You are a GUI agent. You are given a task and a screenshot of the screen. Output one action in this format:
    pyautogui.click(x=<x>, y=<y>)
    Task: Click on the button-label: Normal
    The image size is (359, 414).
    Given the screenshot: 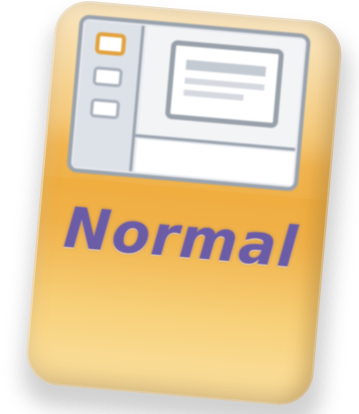 What is the action you would take?
    pyautogui.click(x=181, y=238)
    